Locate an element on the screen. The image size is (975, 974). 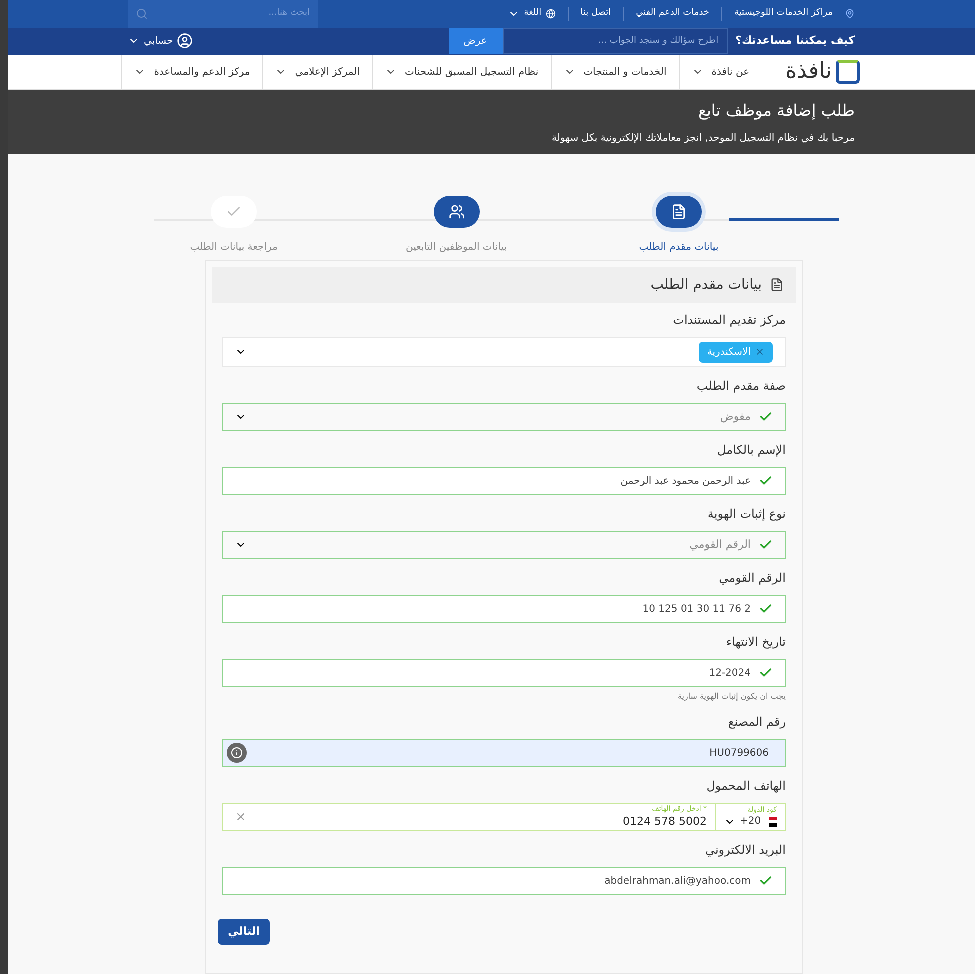
input-field: عبد الرحمن محمود عبد الرحمن is located at coordinates (504, 481).